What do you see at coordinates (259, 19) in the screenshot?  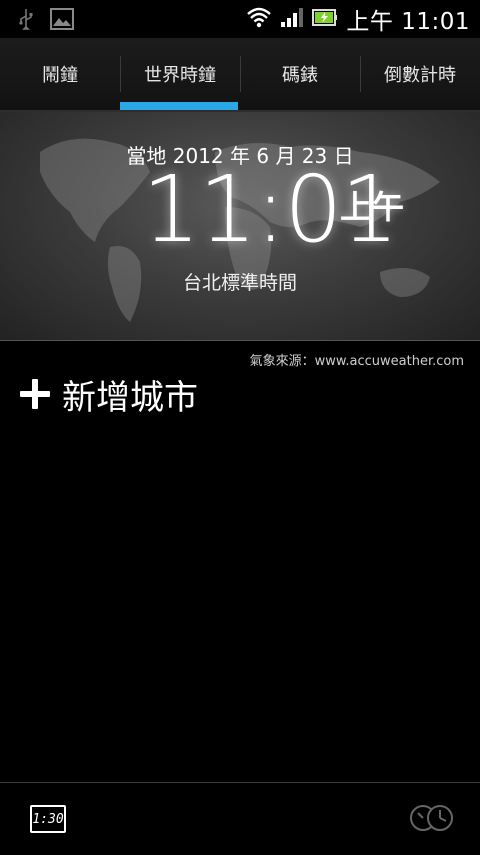 I see `wifi-icon` at bounding box center [259, 19].